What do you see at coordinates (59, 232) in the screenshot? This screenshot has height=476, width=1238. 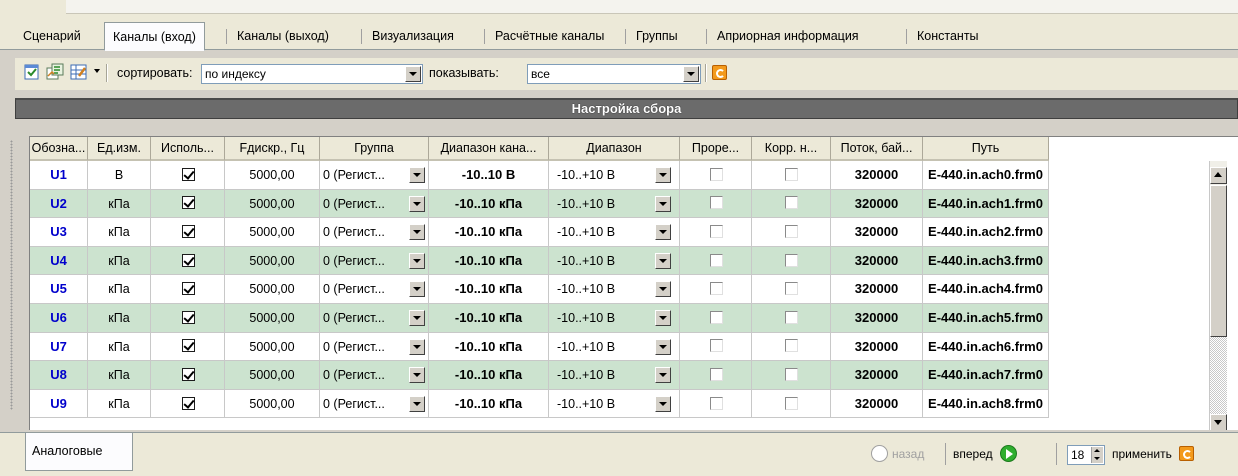 I see `cell-name: U3` at bounding box center [59, 232].